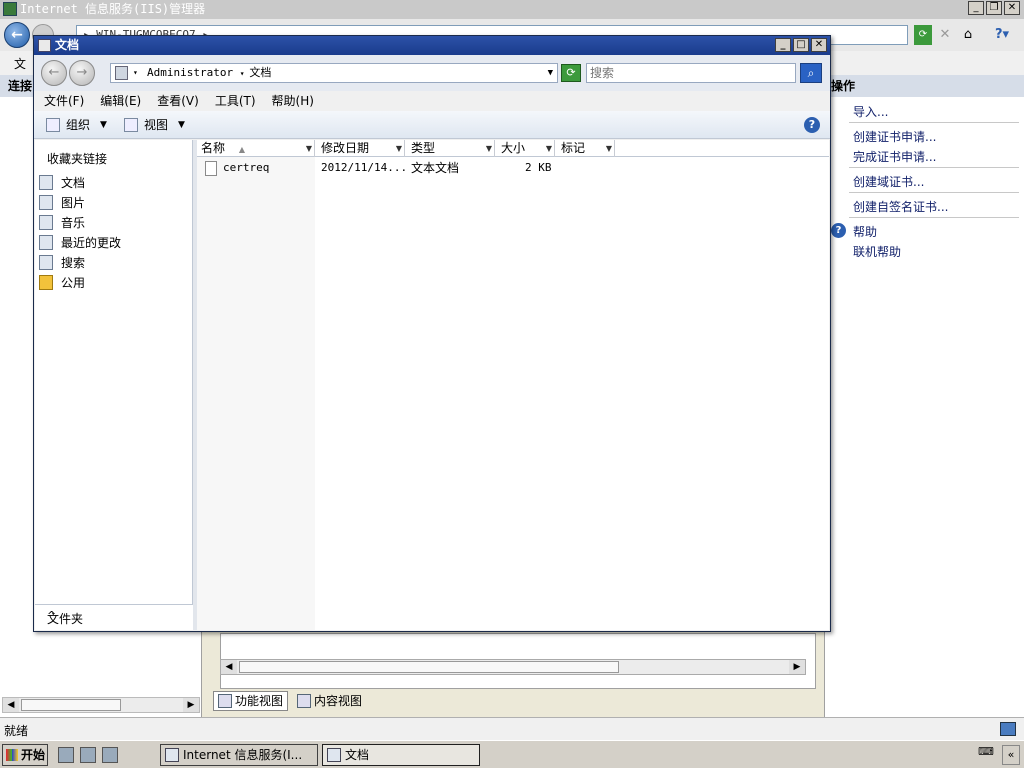 The width and height of the screenshot is (1024, 768). I want to click on features-hscrollbar: ◀ ▶, so click(513, 667).